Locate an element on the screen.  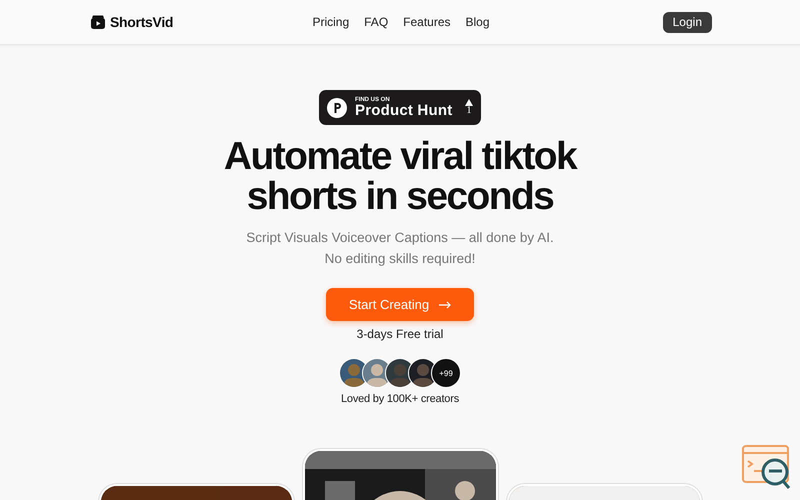
clapperboard-icon is located at coordinates (98, 22).